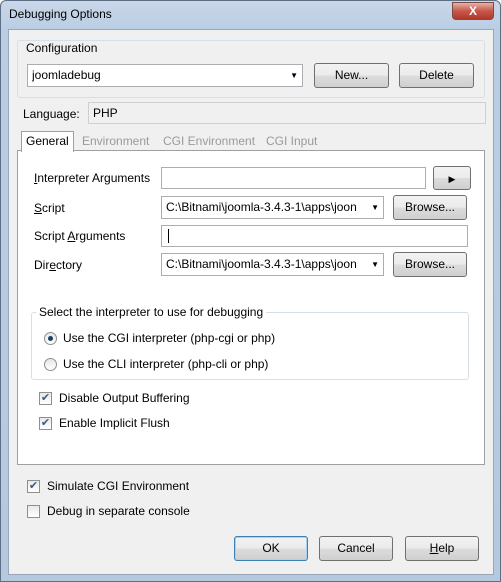  I want to click on cgi-interpreter-label: Use the CGI interpreter (php-cgi or php), so click(169, 338).